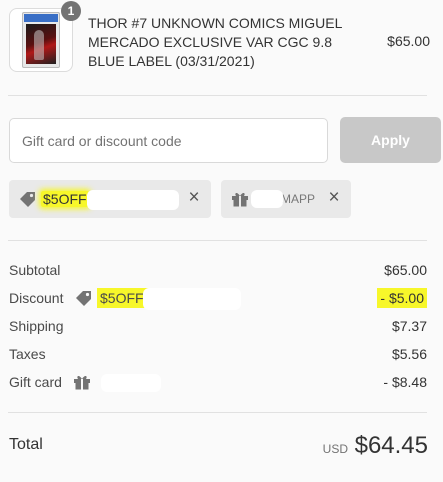 The width and height of the screenshot is (443, 482). Describe the element at coordinates (218, 326) in the screenshot. I see `shipping-row: Shipping $7.37` at that location.